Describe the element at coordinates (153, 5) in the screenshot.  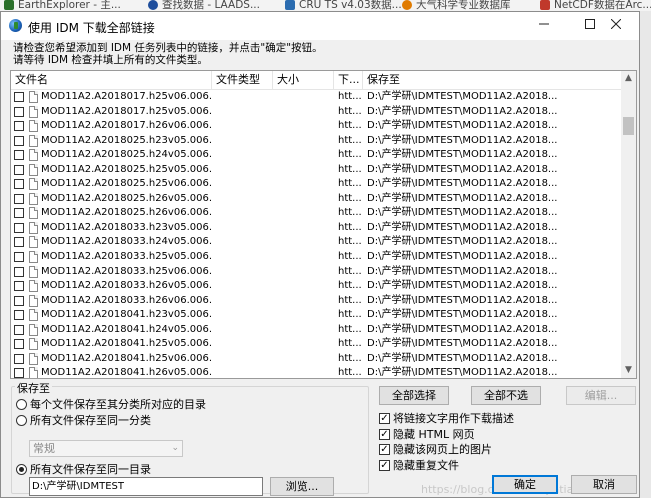
I see `laads-icon` at that location.